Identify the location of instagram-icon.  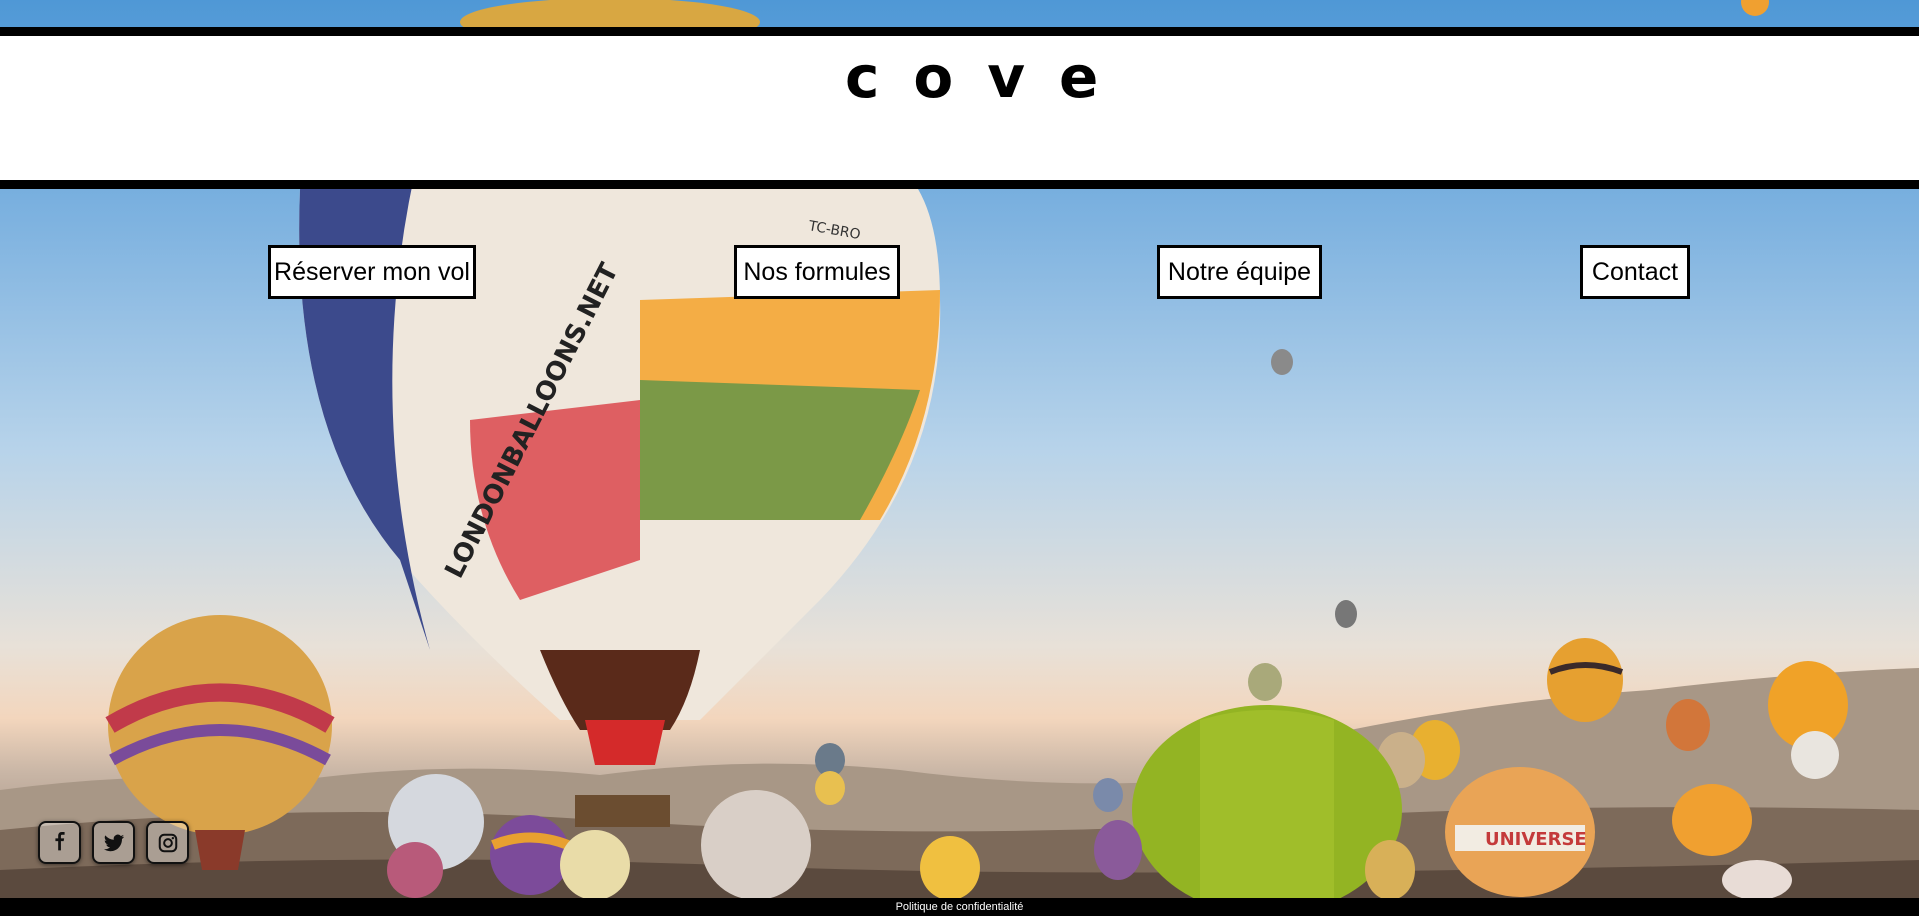
(167, 842).